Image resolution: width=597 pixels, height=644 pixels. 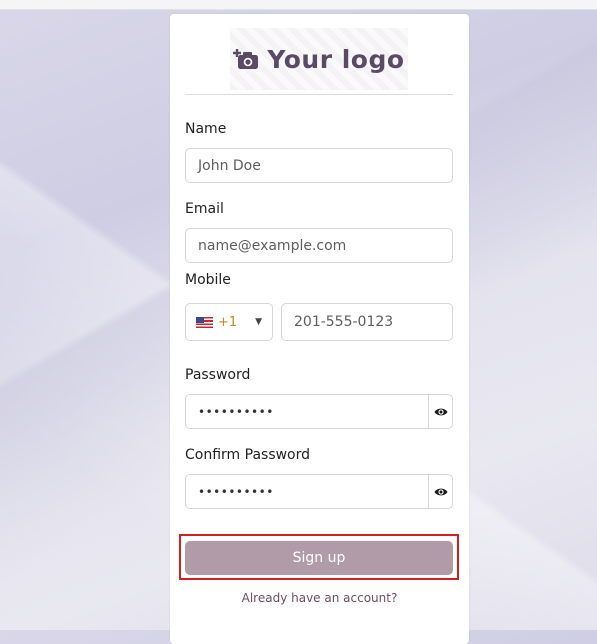 I want to click on name-label: Name, so click(x=206, y=129).